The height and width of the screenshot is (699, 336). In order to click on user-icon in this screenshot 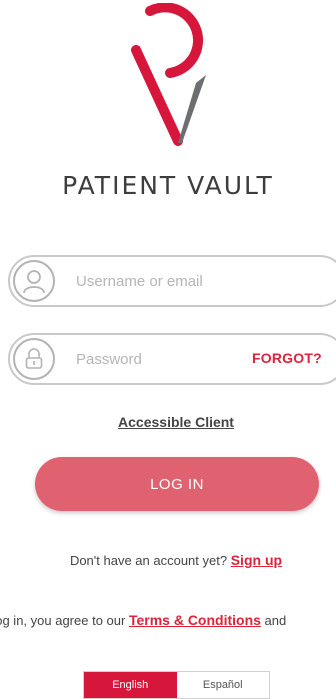, I will do `click(34, 281)`.